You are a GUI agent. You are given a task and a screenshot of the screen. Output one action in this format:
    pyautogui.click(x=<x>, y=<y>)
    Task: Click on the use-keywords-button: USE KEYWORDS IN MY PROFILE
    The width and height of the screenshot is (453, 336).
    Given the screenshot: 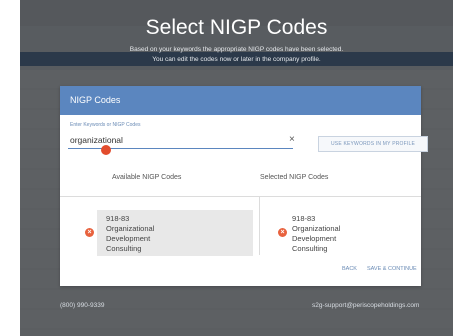 What is the action you would take?
    pyautogui.click(x=373, y=144)
    